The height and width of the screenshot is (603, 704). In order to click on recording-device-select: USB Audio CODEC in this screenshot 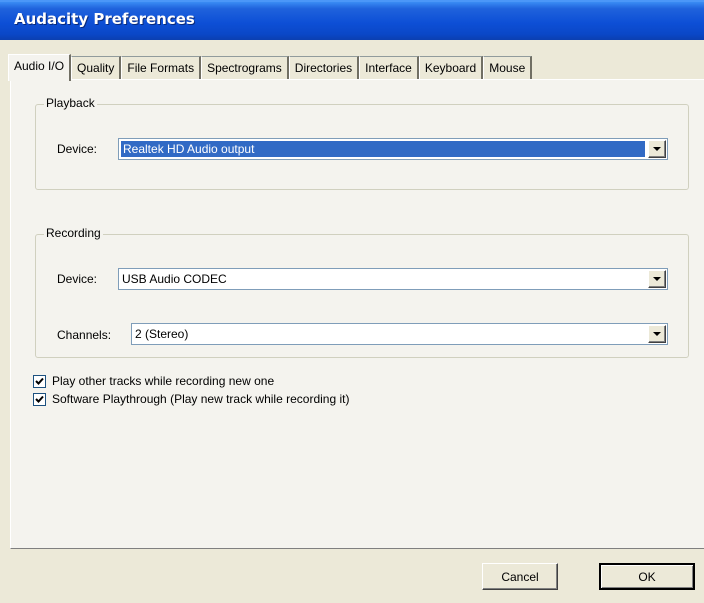, I will do `click(393, 279)`.